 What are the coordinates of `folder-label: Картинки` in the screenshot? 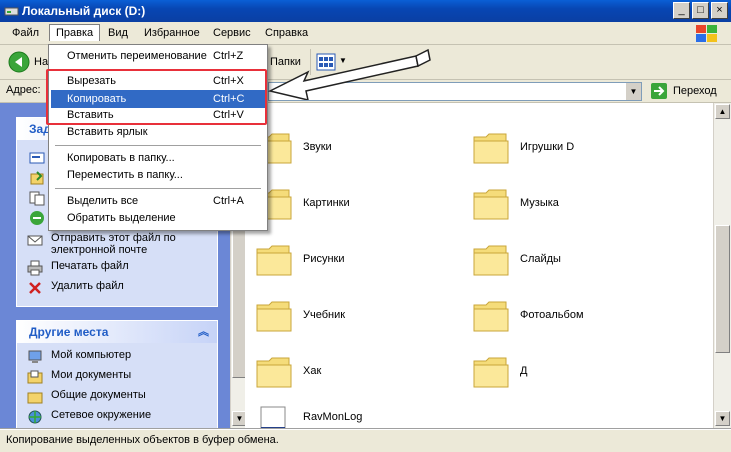 It's located at (326, 203).